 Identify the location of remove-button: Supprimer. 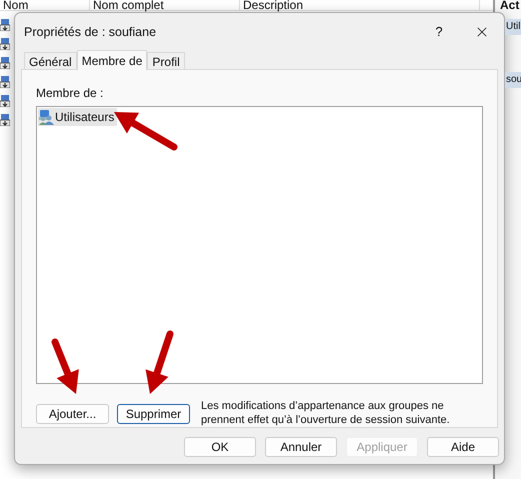
(153, 414).